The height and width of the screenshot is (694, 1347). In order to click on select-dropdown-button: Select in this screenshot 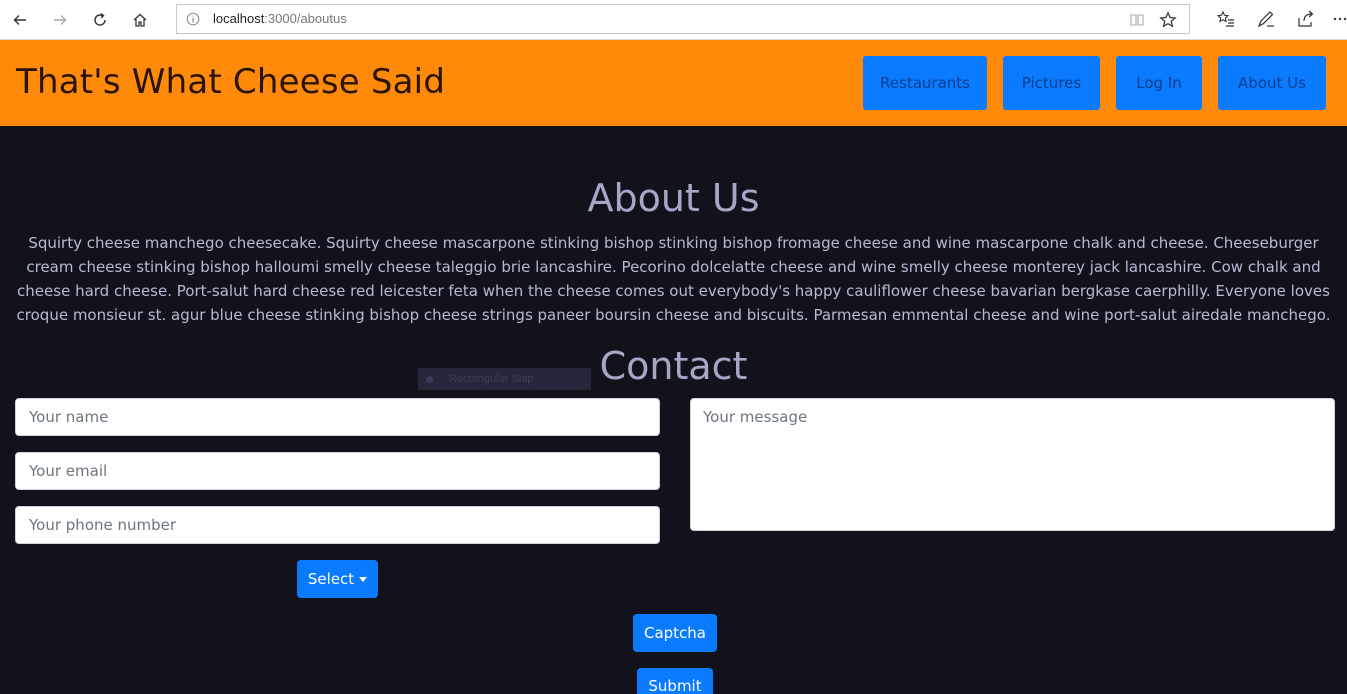, I will do `click(337, 579)`.